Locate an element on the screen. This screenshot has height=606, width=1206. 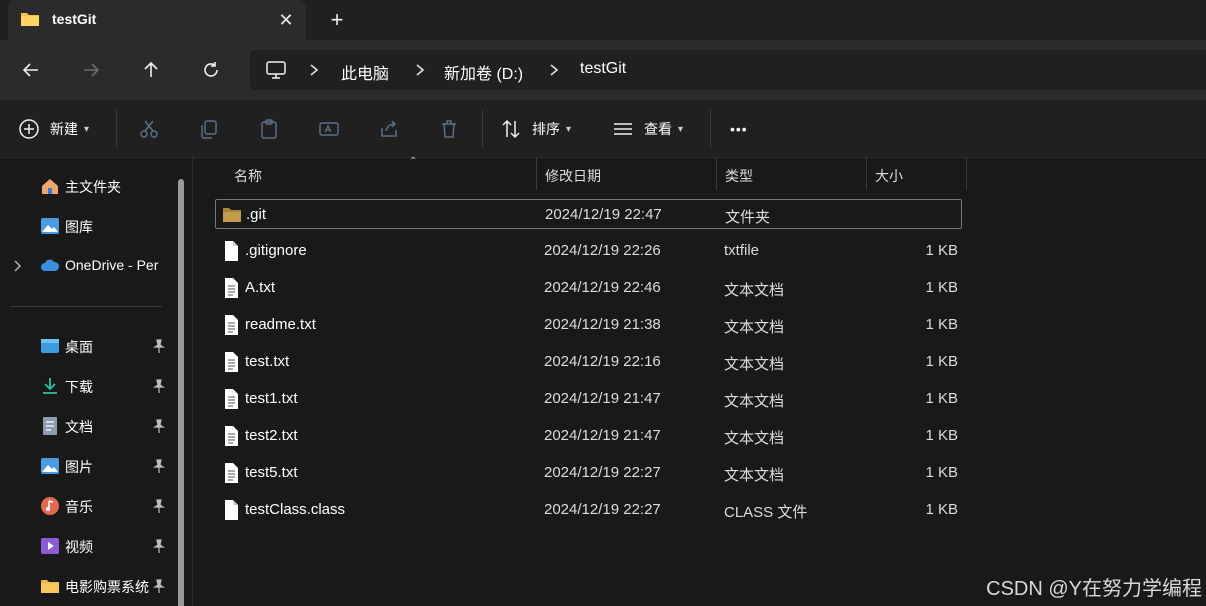
arrow-left-icon is located at coordinates (30, 70).